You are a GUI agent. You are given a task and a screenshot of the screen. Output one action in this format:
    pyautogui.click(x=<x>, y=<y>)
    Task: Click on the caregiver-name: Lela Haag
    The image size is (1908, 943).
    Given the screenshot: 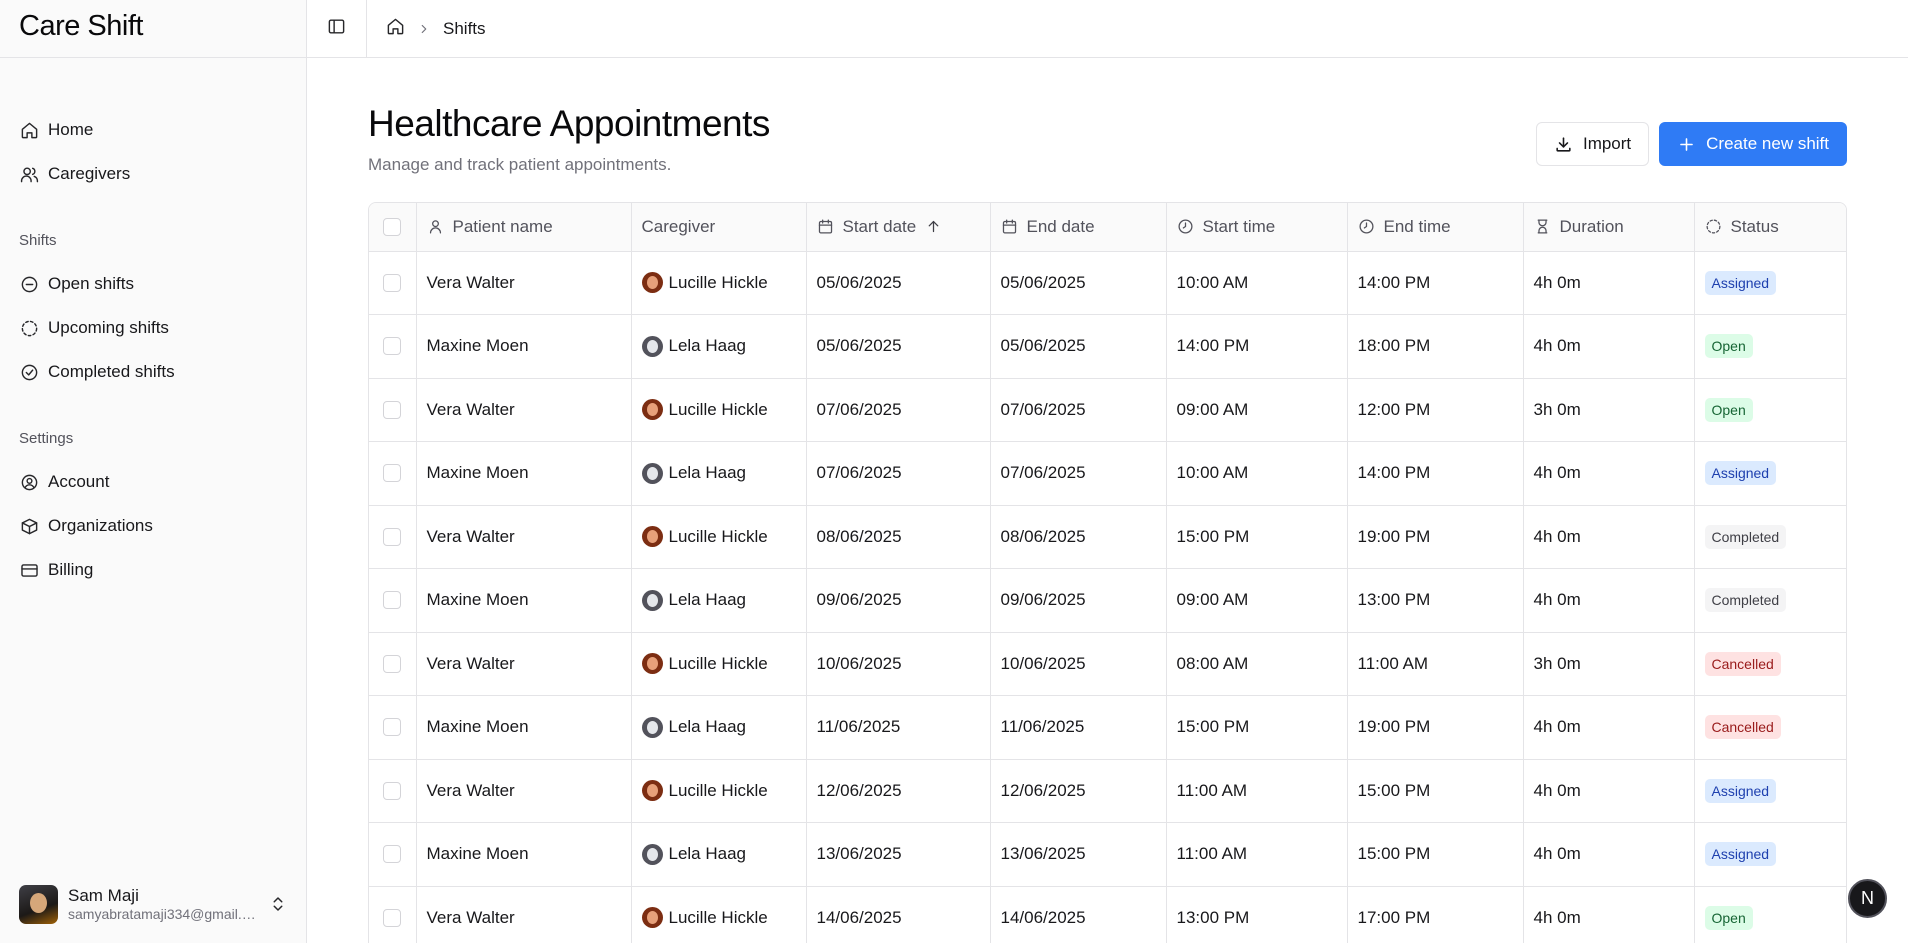 What is the action you would take?
    pyautogui.click(x=707, y=473)
    